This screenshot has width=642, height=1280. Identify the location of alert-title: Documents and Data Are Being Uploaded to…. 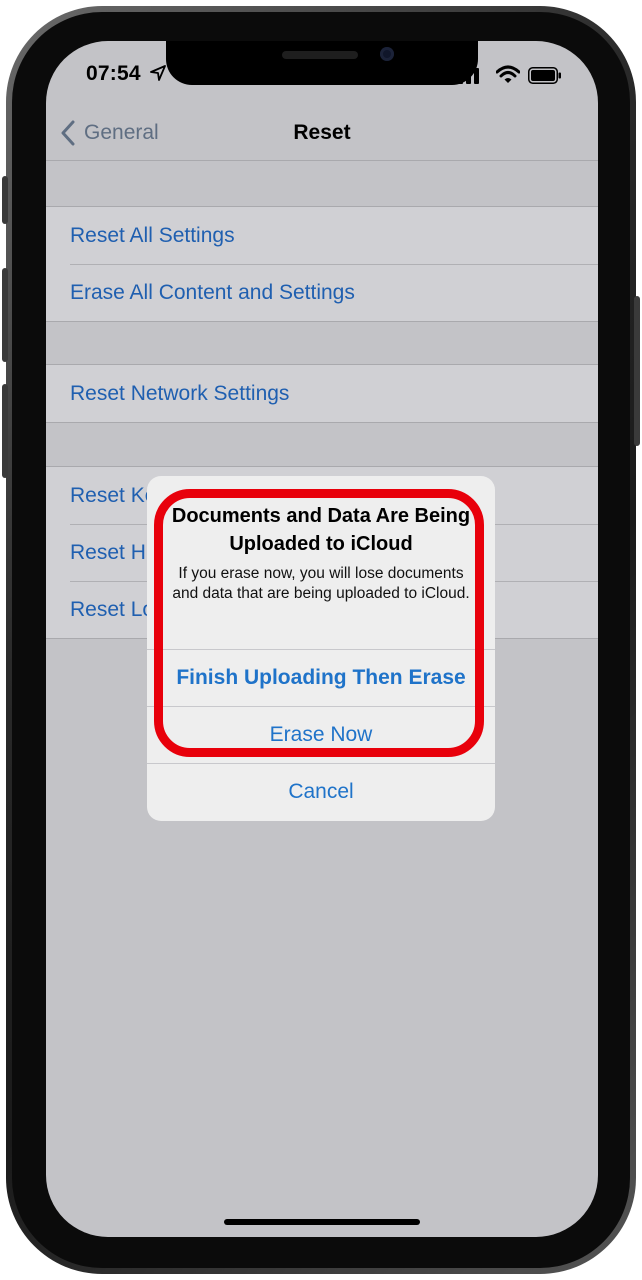
(321, 530).